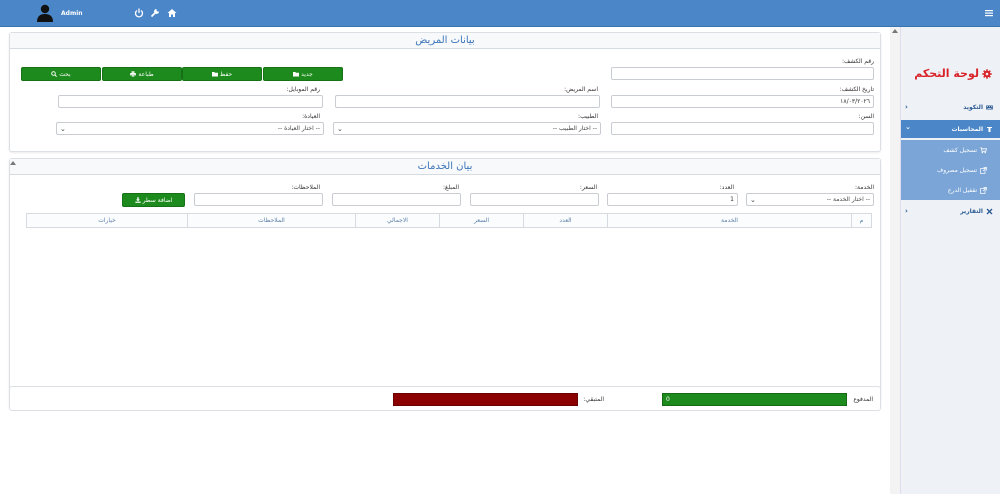 This screenshot has height=494, width=1000. I want to click on clinic-label: العيادة:, so click(311, 116).